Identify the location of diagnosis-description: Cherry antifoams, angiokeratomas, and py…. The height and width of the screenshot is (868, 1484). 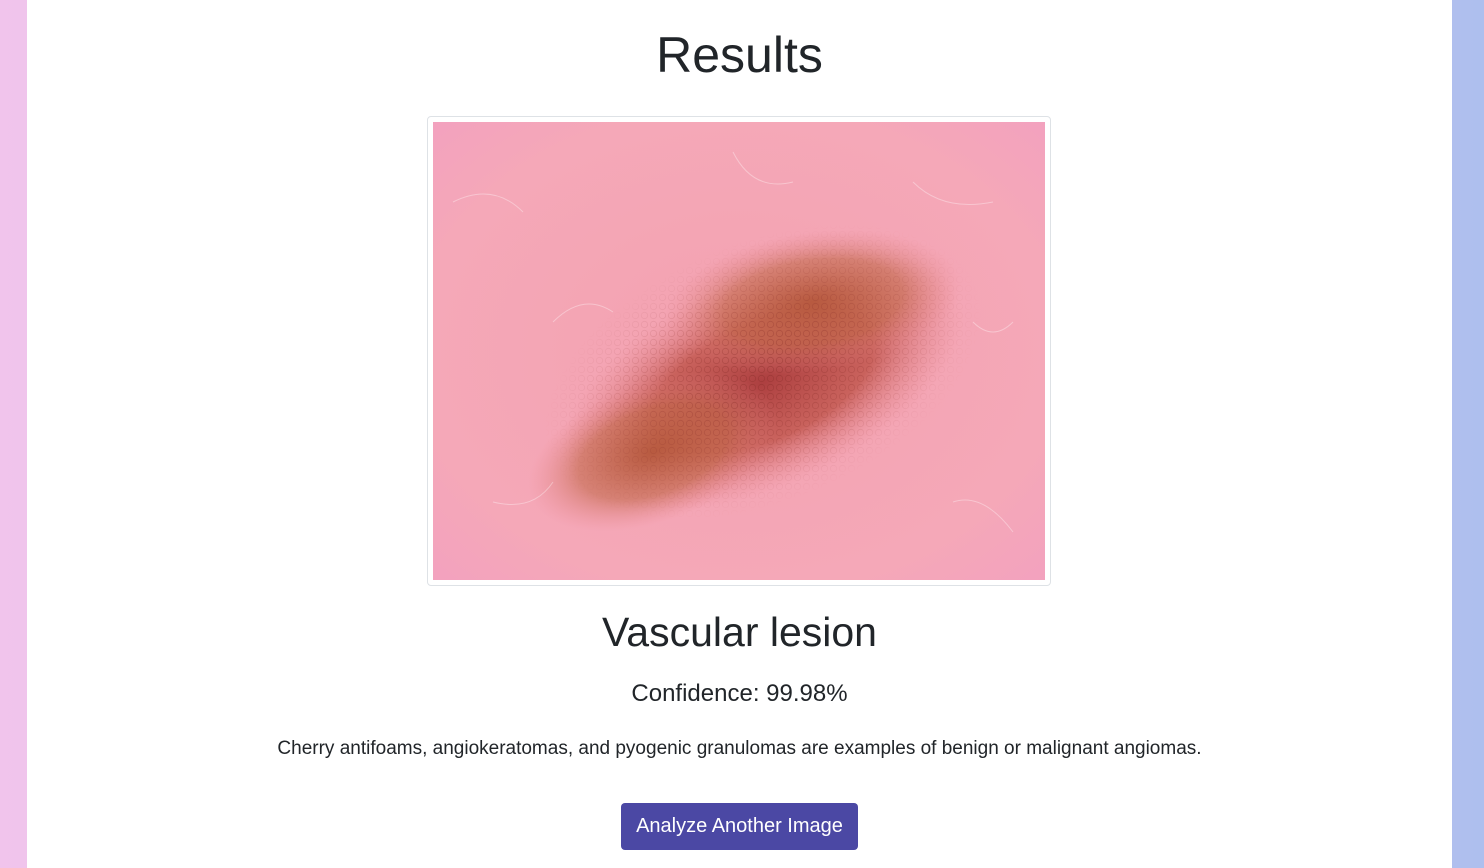
(739, 748).